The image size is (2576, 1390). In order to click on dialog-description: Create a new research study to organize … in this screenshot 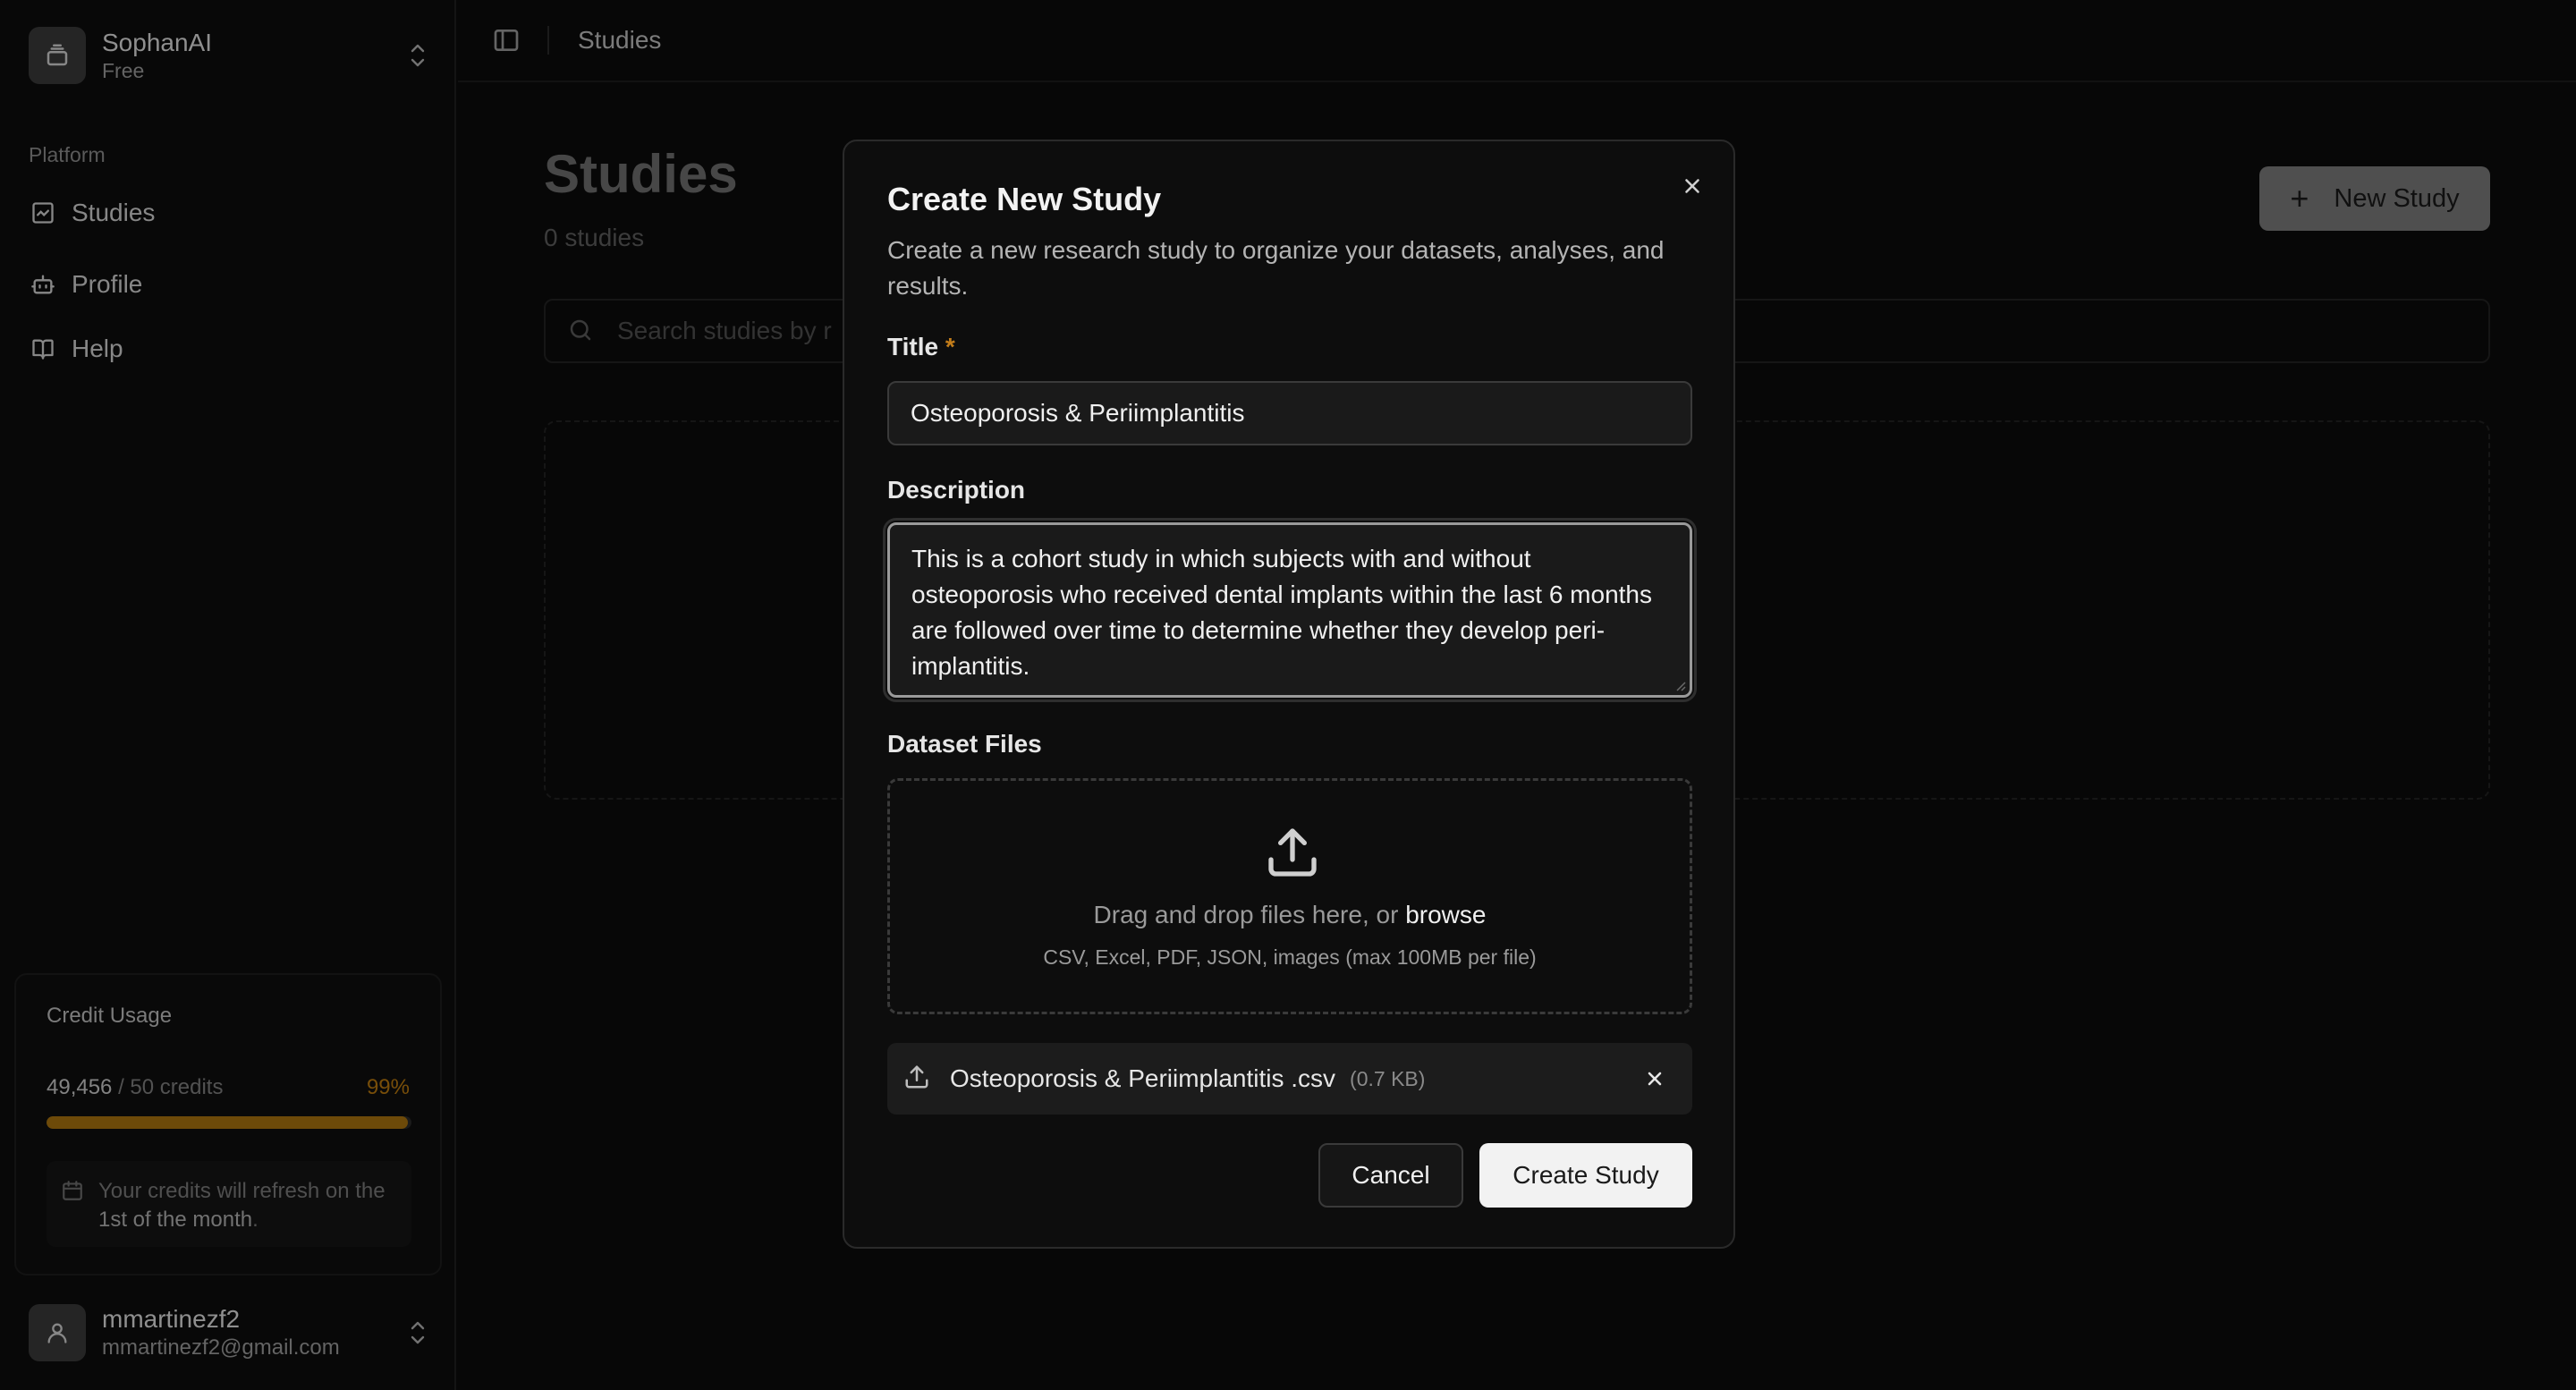, I will do `click(1276, 268)`.